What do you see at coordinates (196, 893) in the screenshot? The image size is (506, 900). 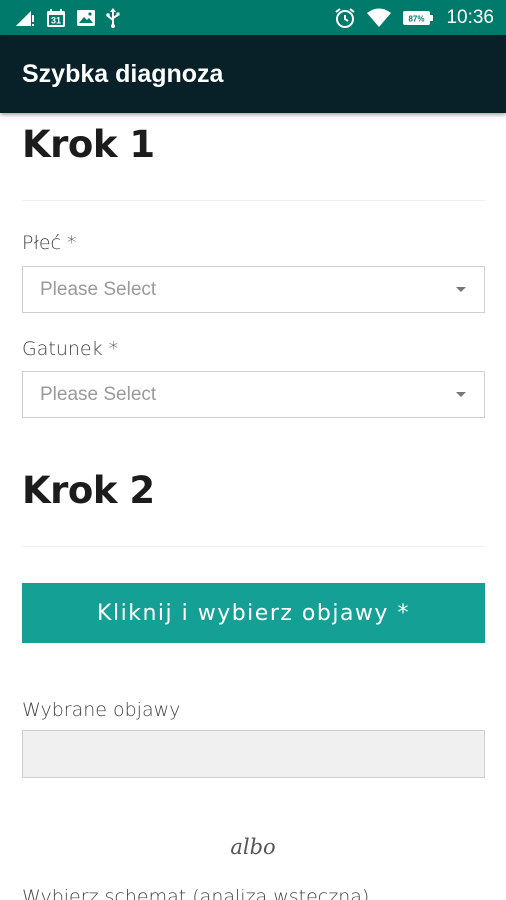 I see `scheme-label: Wybierz schemat (analiza wsteczna)` at bounding box center [196, 893].